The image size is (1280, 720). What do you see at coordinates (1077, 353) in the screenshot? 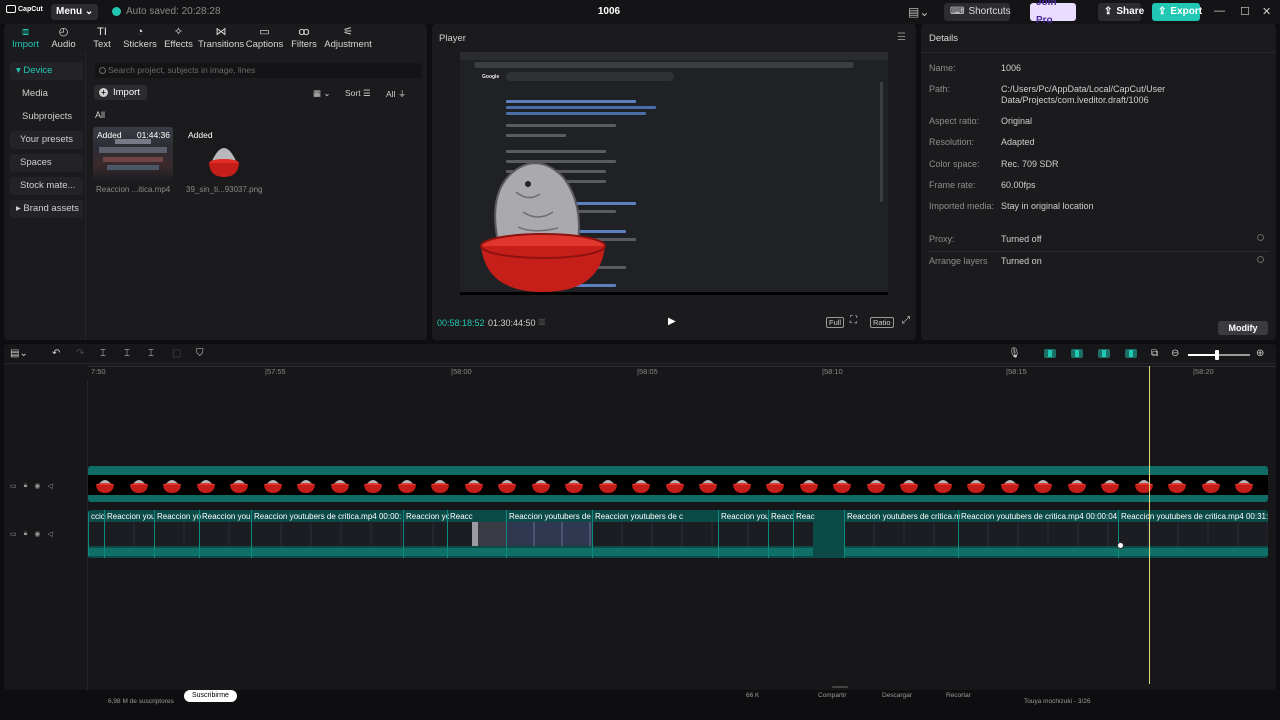
I see `linkage-icon` at bounding box center [1077, 353].